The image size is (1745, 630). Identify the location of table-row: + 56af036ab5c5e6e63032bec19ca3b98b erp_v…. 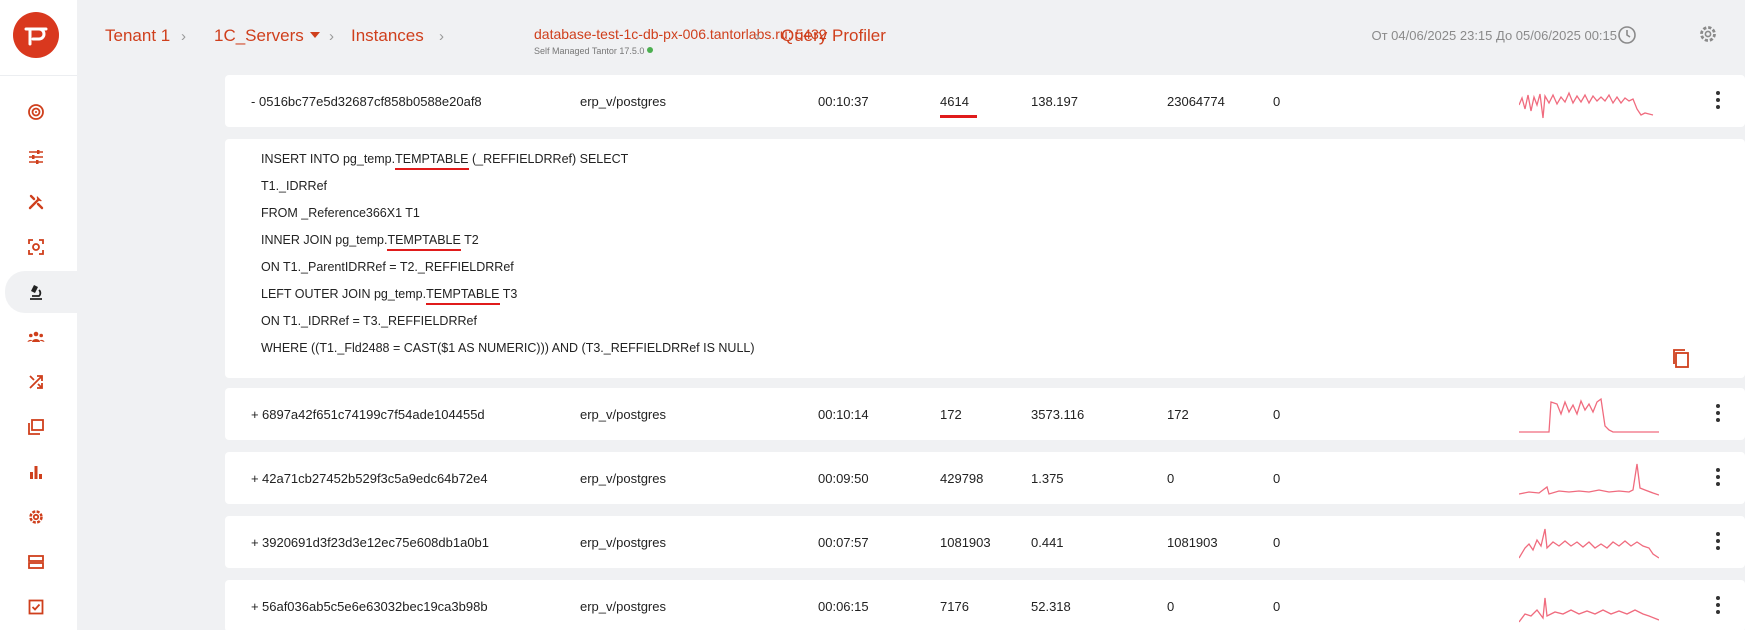
(985, 605).